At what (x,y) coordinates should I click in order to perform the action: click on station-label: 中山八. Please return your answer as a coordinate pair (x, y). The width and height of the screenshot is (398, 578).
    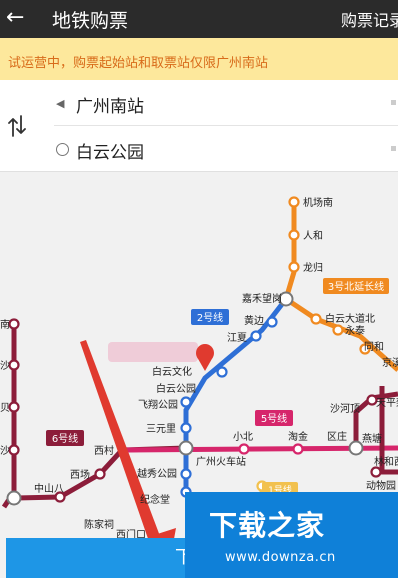
    Looking at the image, I should click on (49, 488).